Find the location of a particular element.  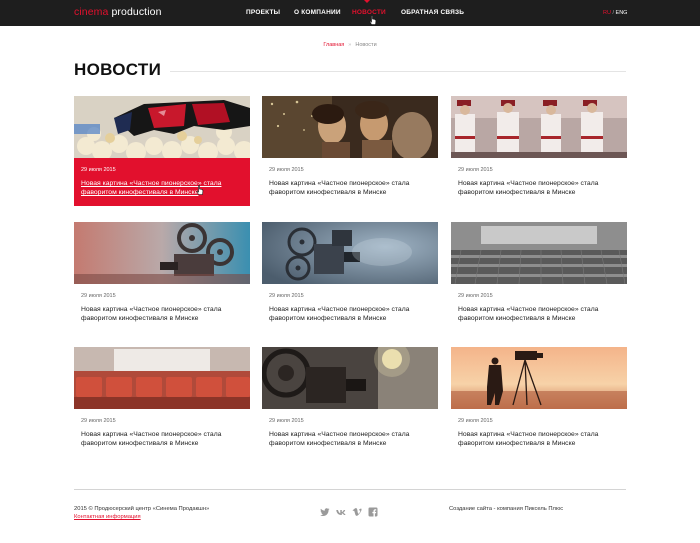

popcorn-3d-glasses-image is located at coordinates (162, 127).